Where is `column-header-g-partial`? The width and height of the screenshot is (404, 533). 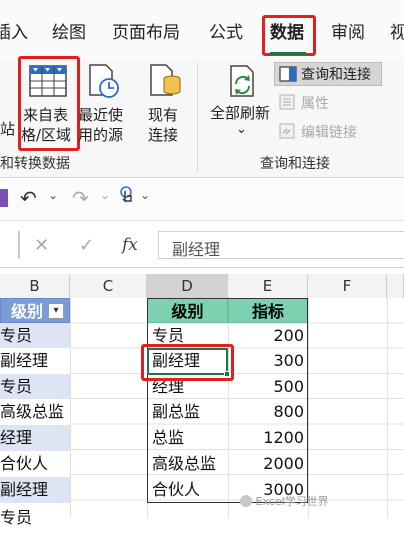 column-header-g-partial is located at coordinates (395, 286).